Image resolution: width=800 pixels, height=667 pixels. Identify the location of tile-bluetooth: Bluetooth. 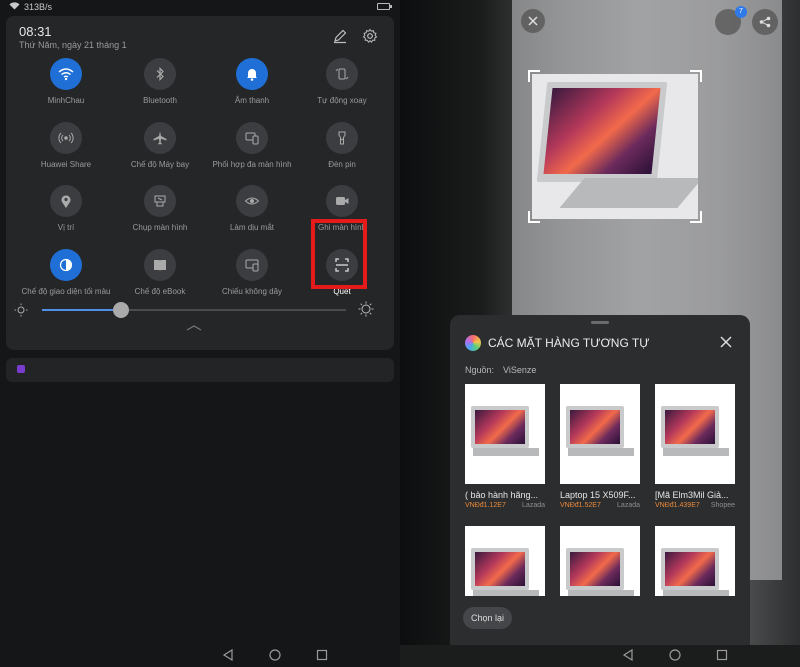
(160, 81).